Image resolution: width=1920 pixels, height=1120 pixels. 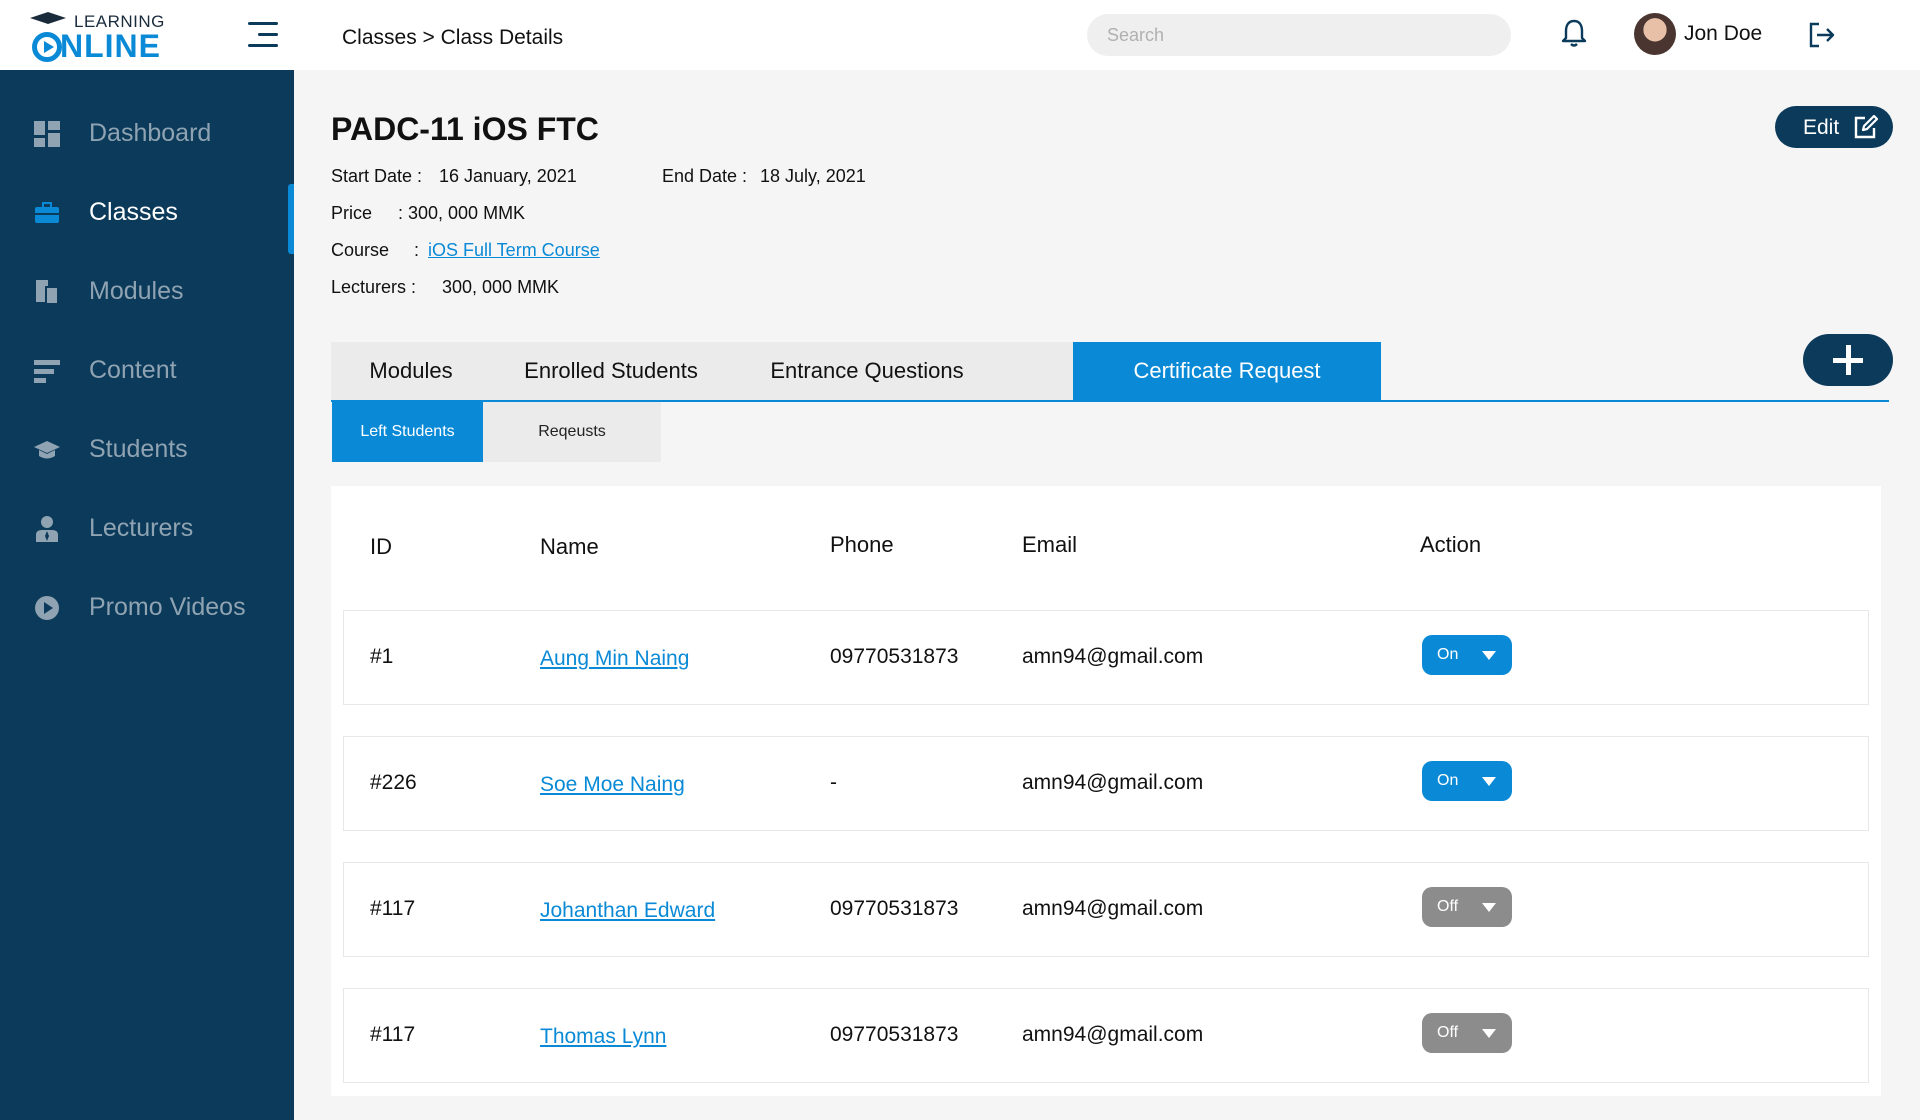 I want to click on tab-certificate-request: Certificate Request, so click(x=1227, y=371).